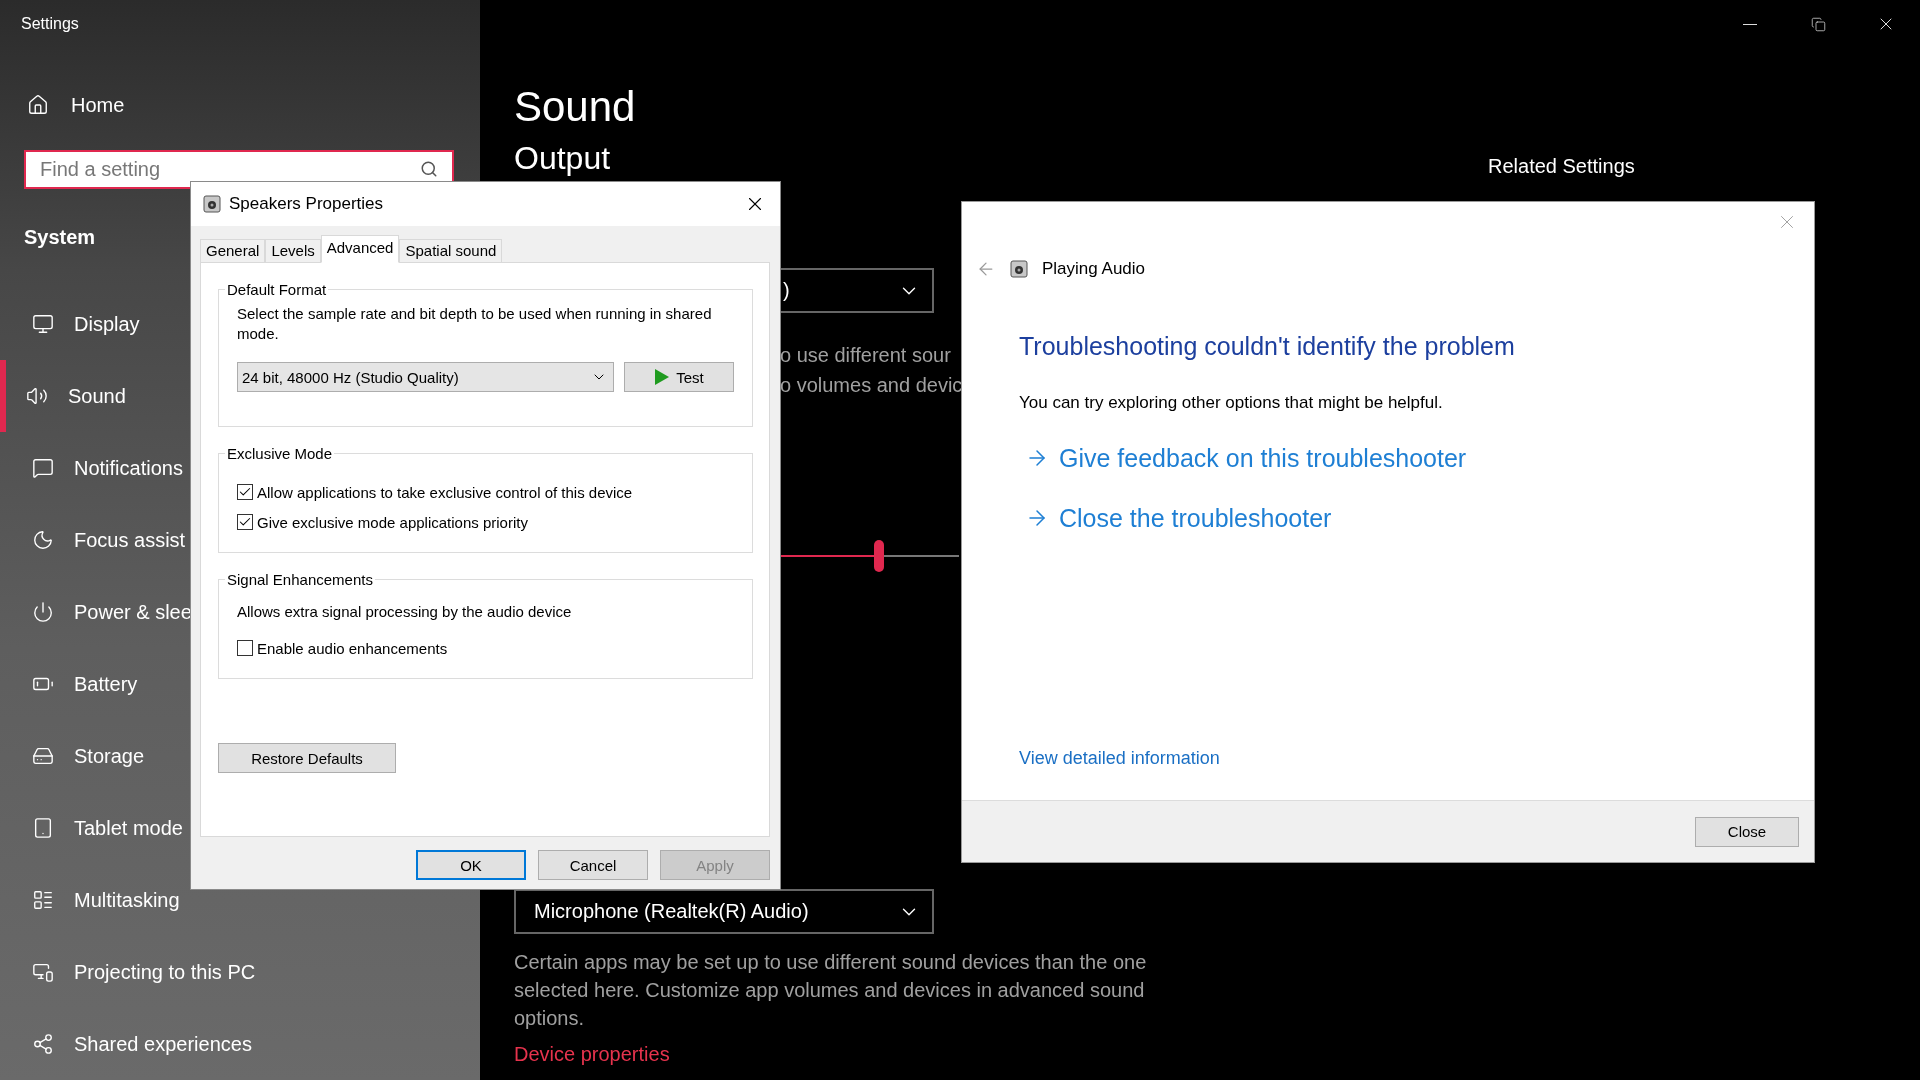  What do you see at coordinates (130, 540) in the screenshot?
I see `sidebar-item-label: Focus assist` at bounding box center [130, 540].